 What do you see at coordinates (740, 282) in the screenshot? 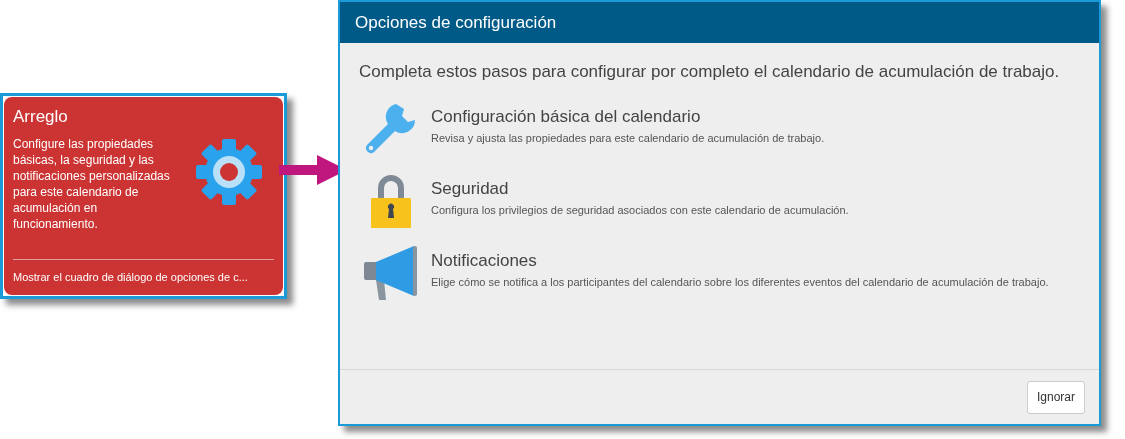
I see `step-description: Elige cómo se notifica a los participantes del calendario sobre los diferentes eventos del calendario de acumulación de trabajo.` at bounding box center [740, 282].